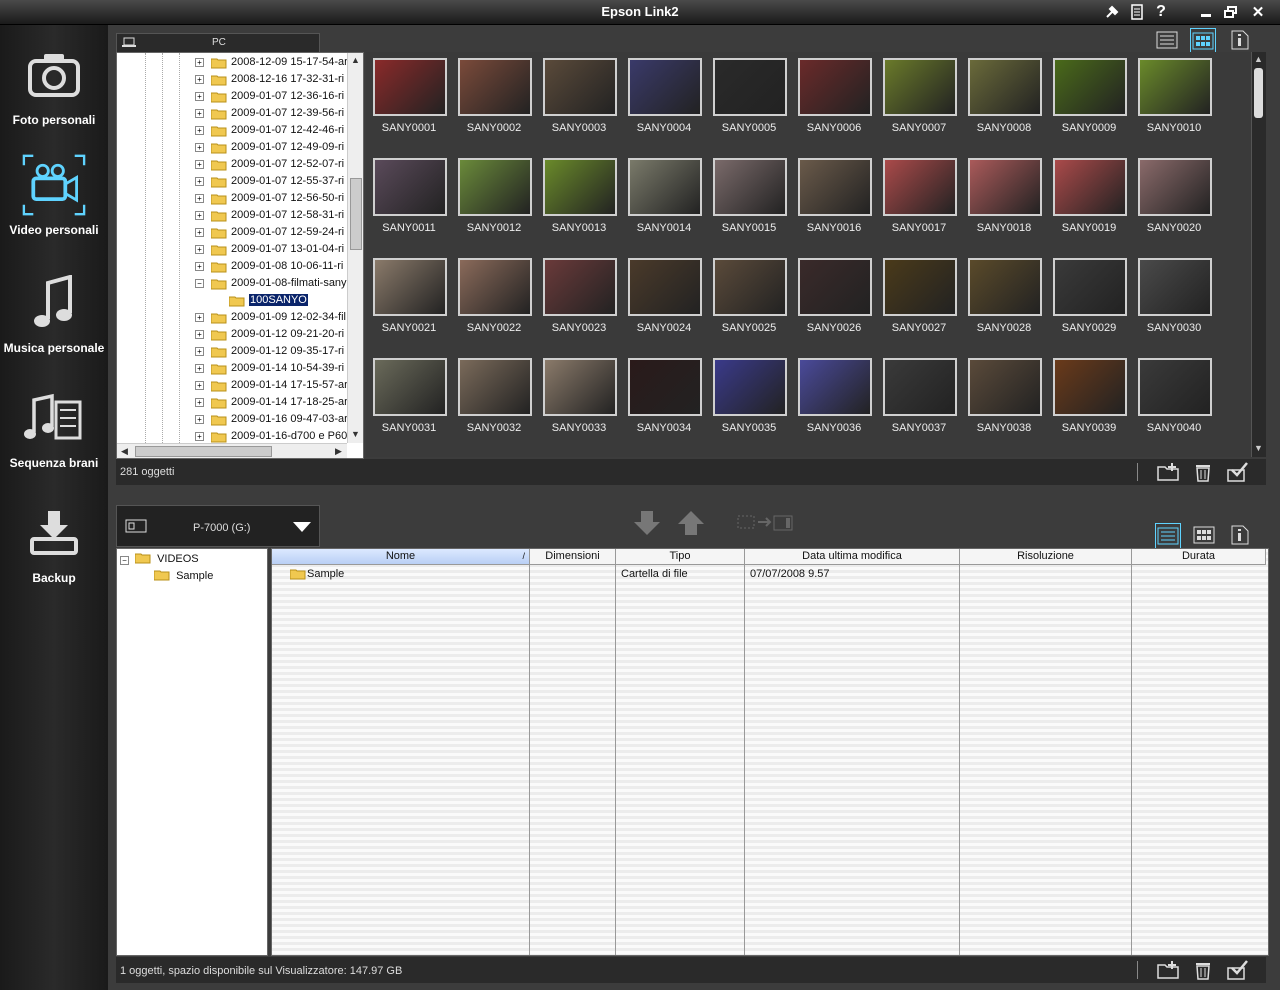 This screenshot has width=1280, height=990. What do you see at coordinates (232, 130) in the screenshot?
I see `tree-folder-item: +2009-01-07 12-42-46-ri` at bounding box center [232, 130].